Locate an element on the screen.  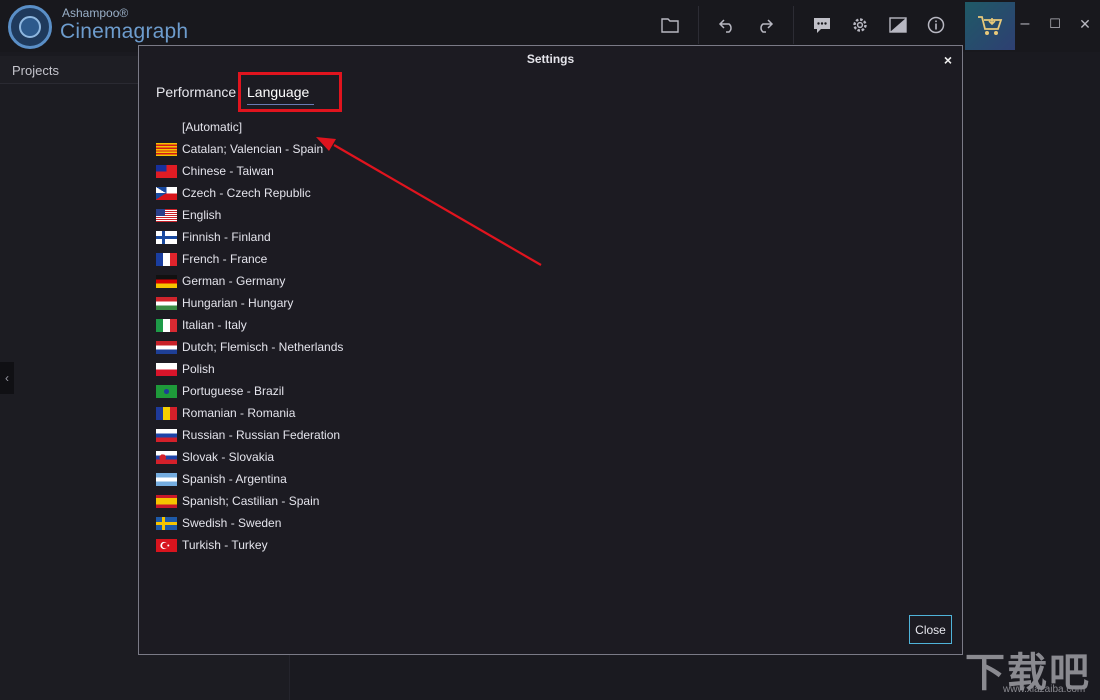
language-label: Italian - Italy is located at coordinates (214, 325).